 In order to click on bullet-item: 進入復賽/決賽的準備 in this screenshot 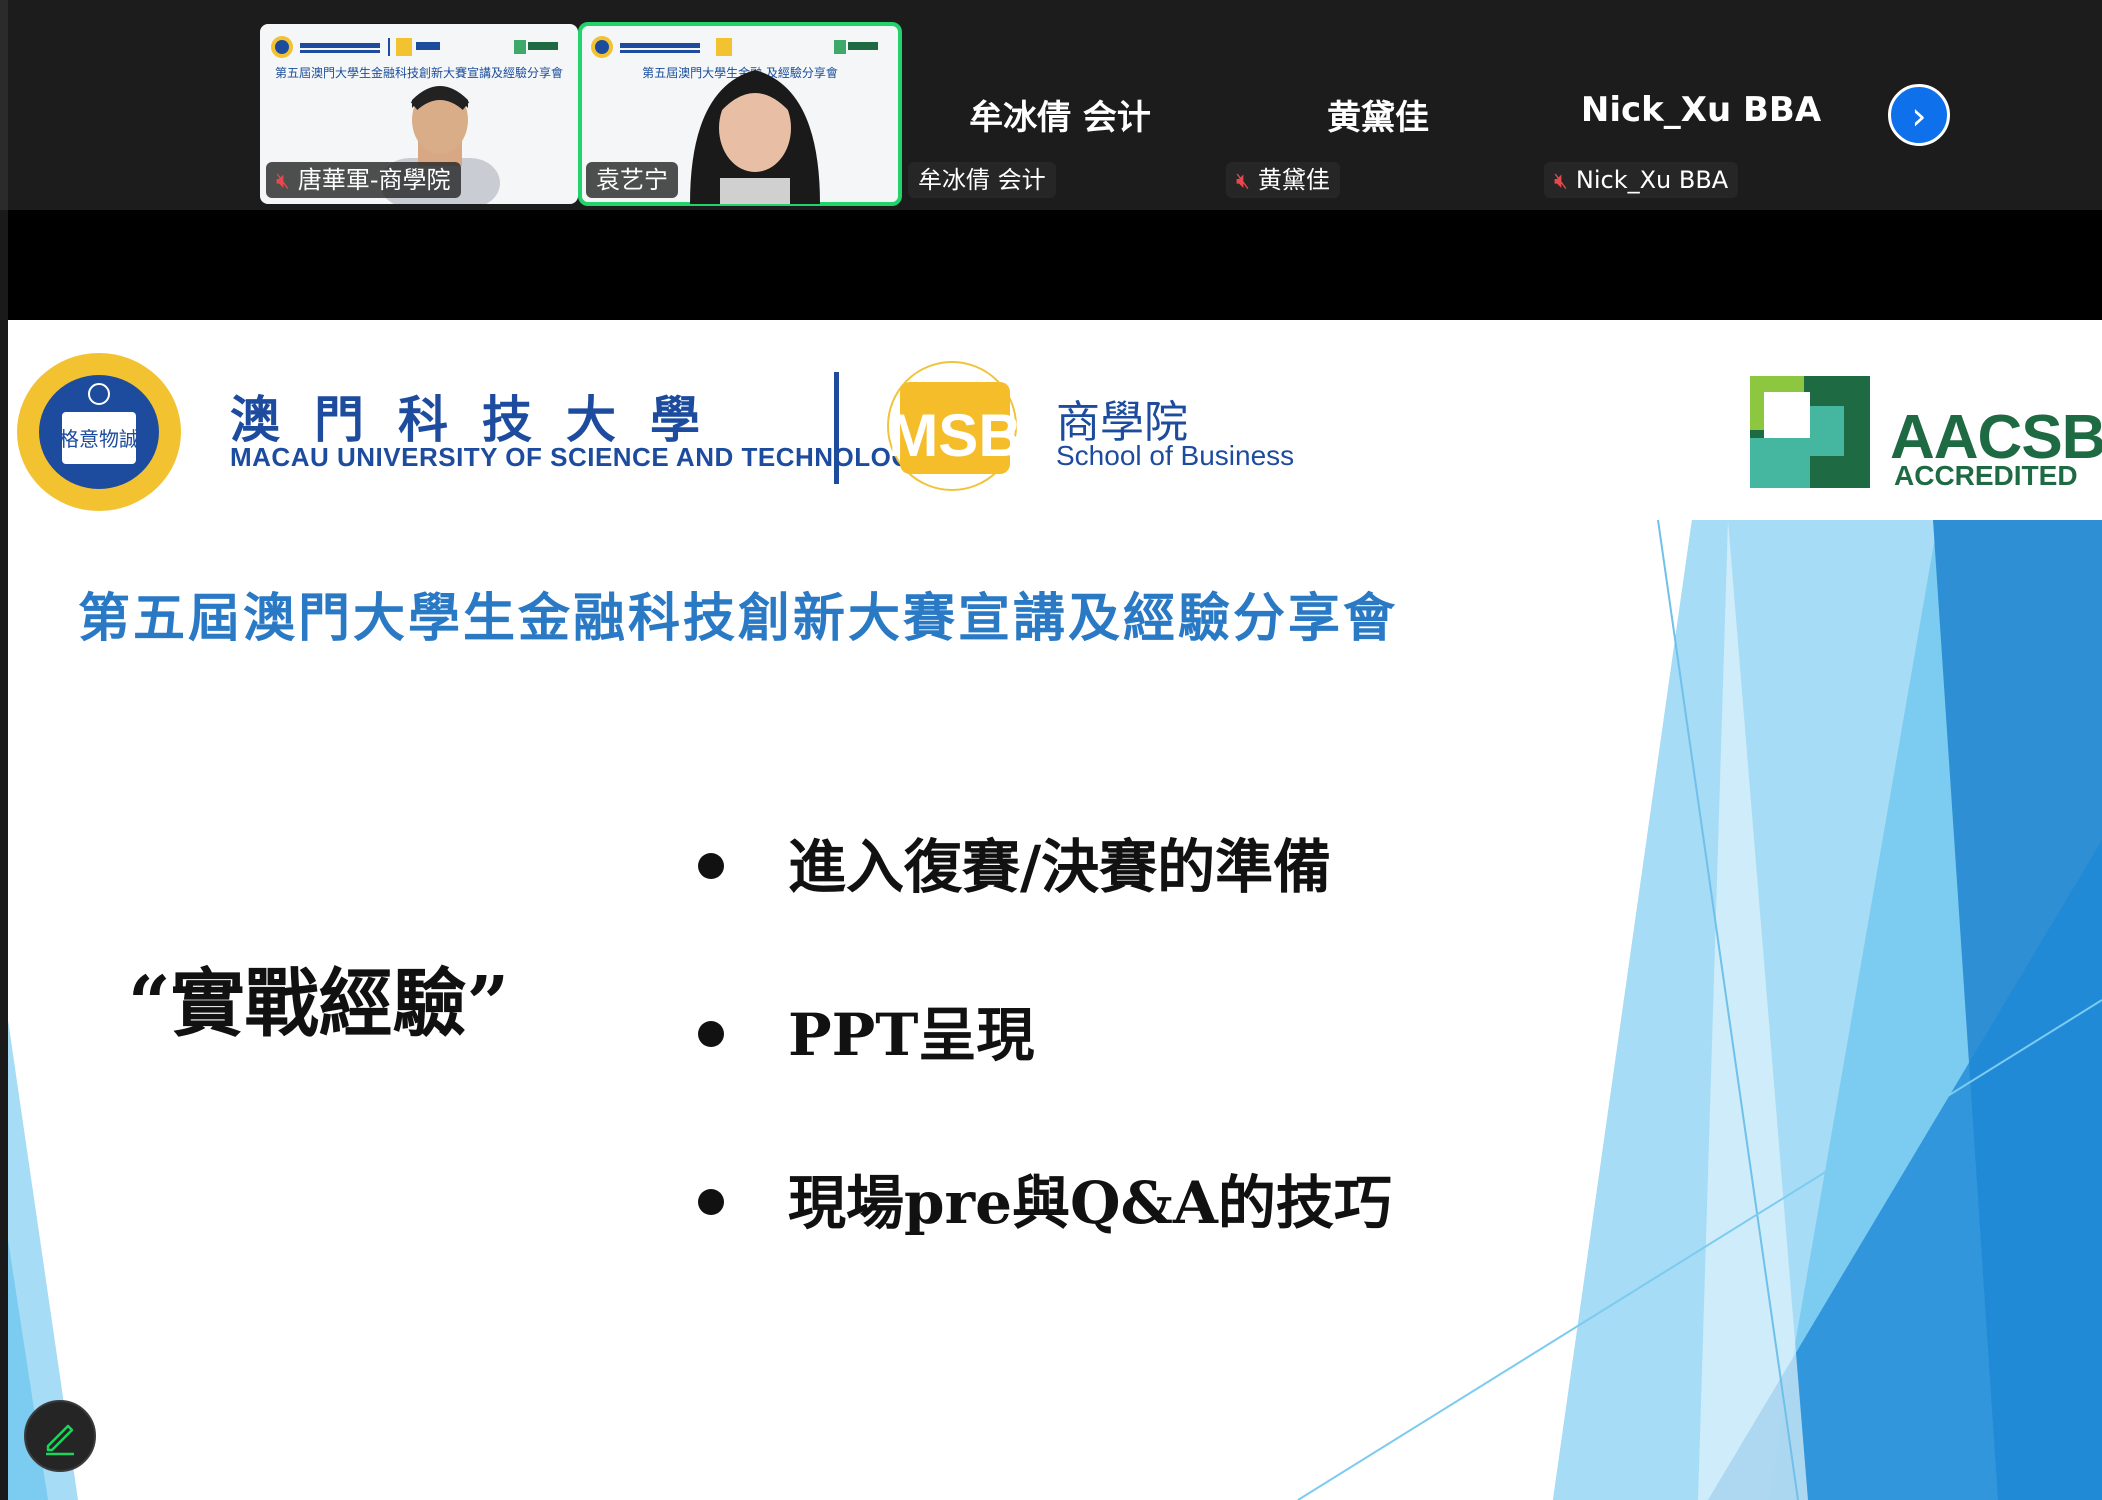, I will do `click(1014, 862)`.